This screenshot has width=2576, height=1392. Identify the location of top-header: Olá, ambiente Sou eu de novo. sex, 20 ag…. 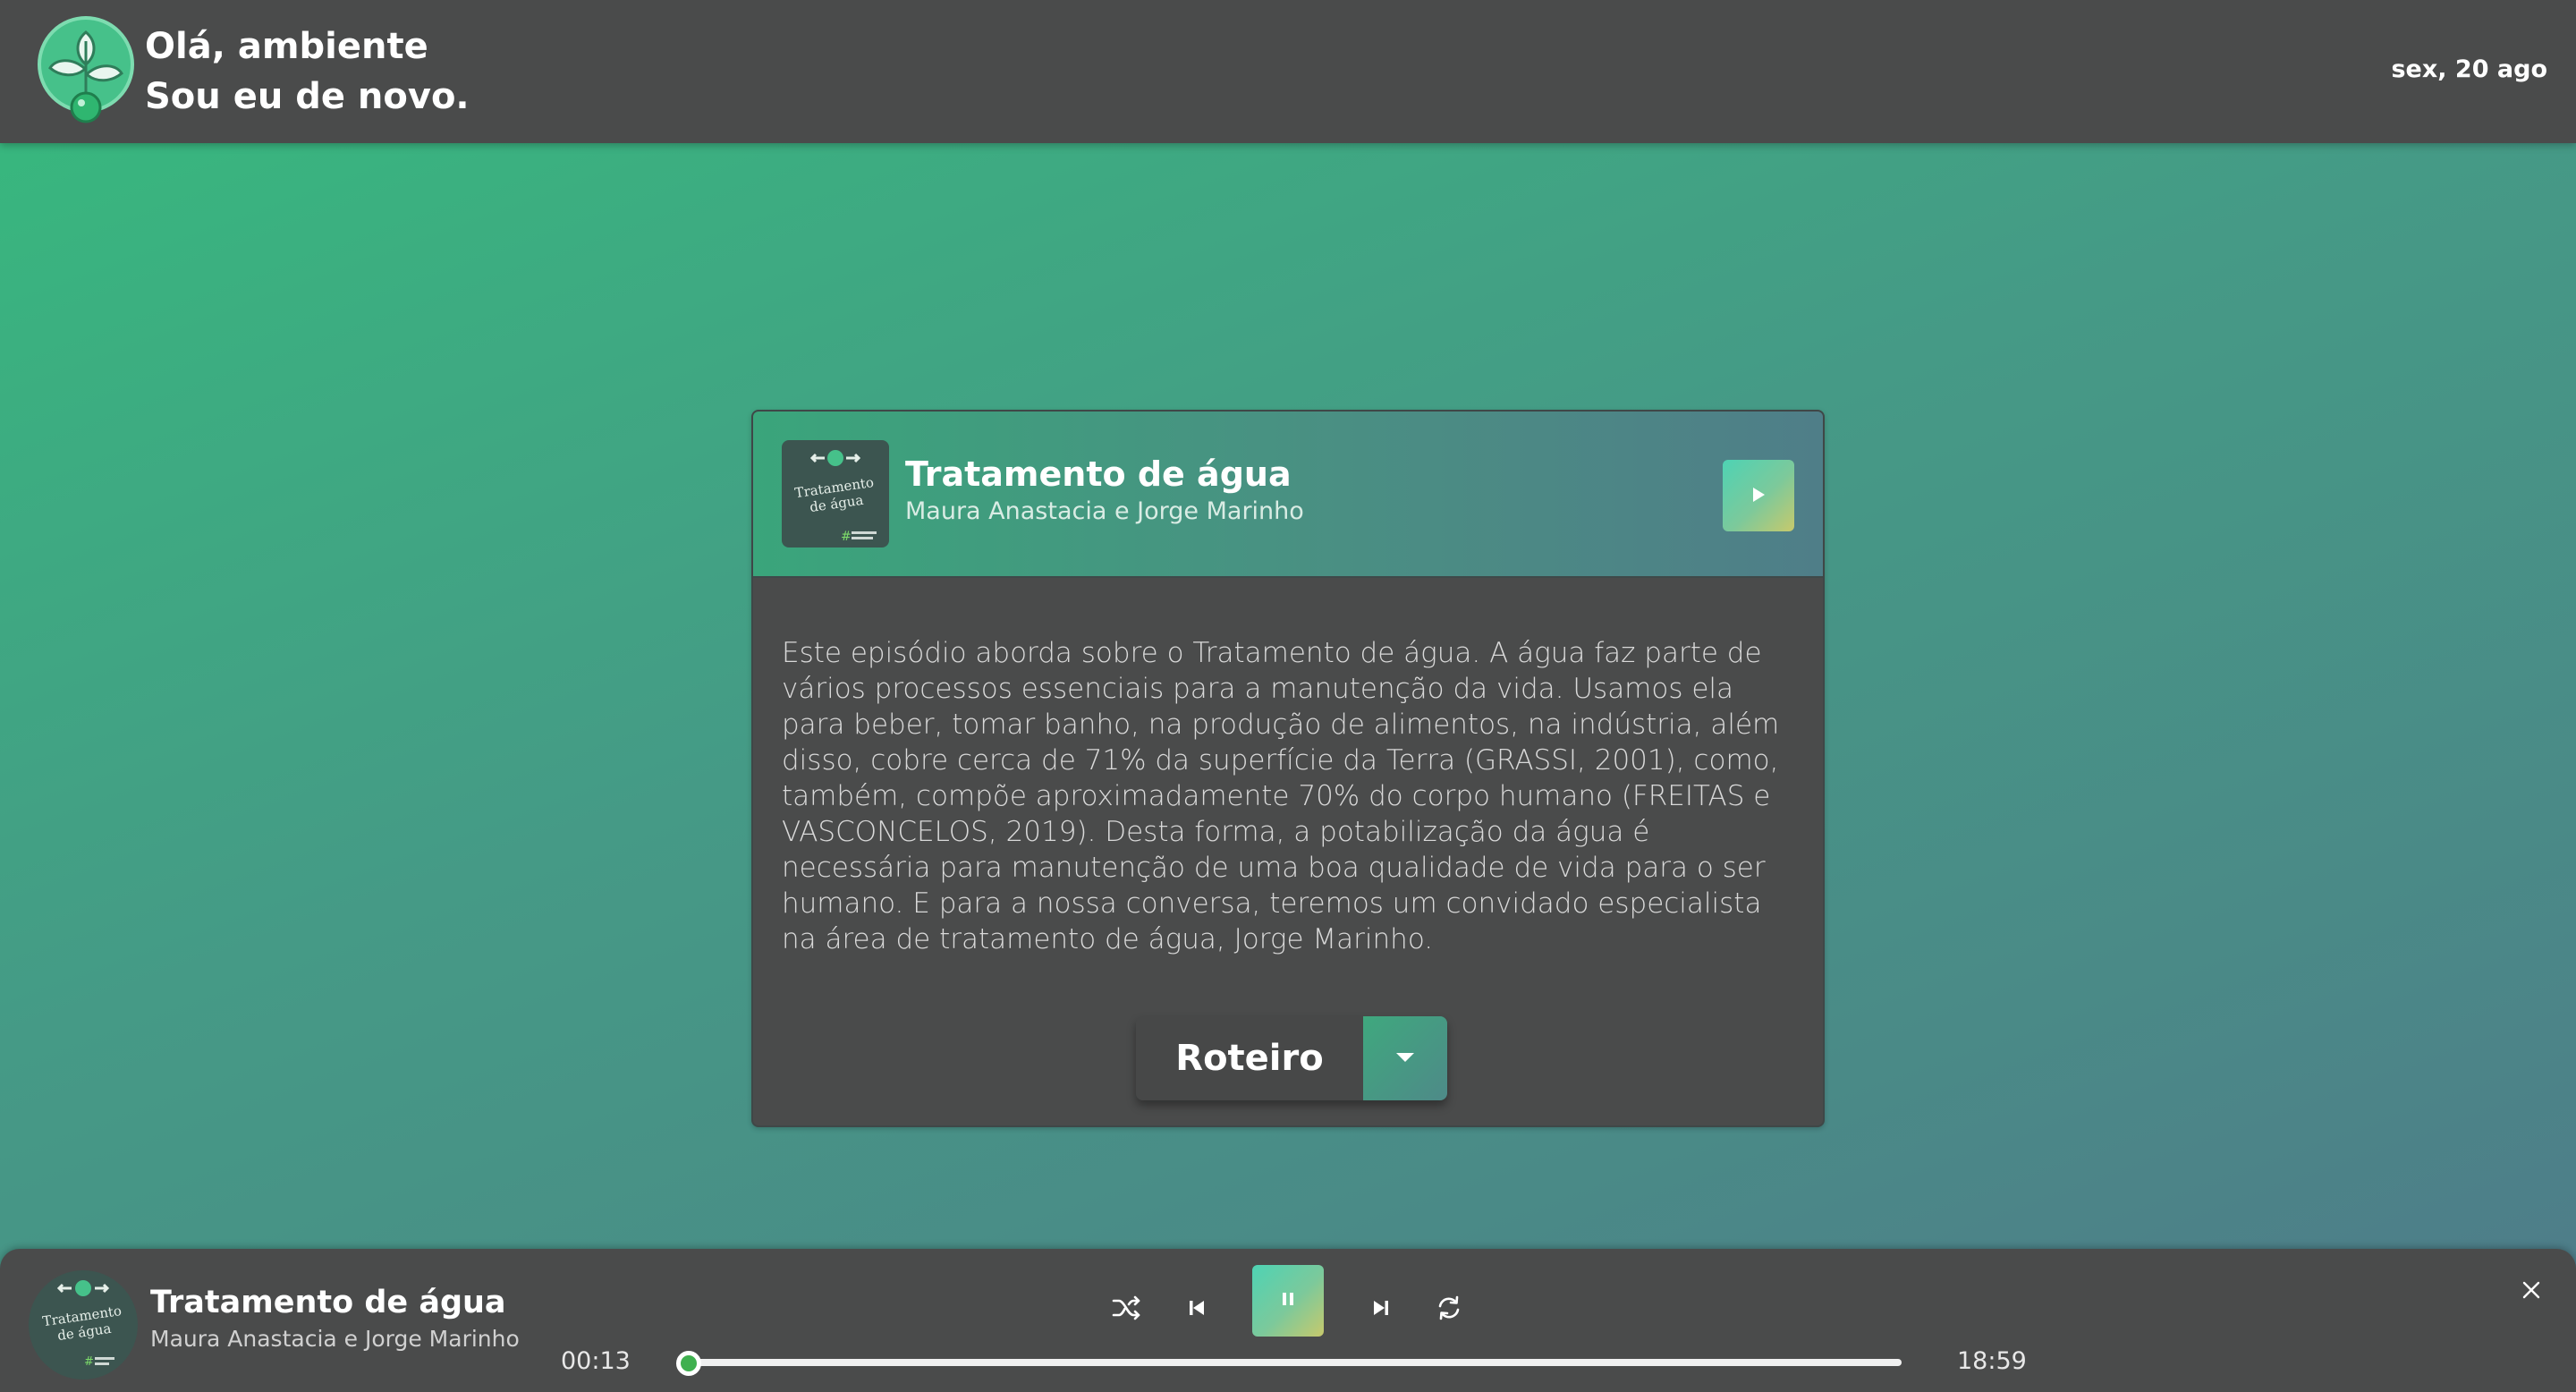
(1288, 71).